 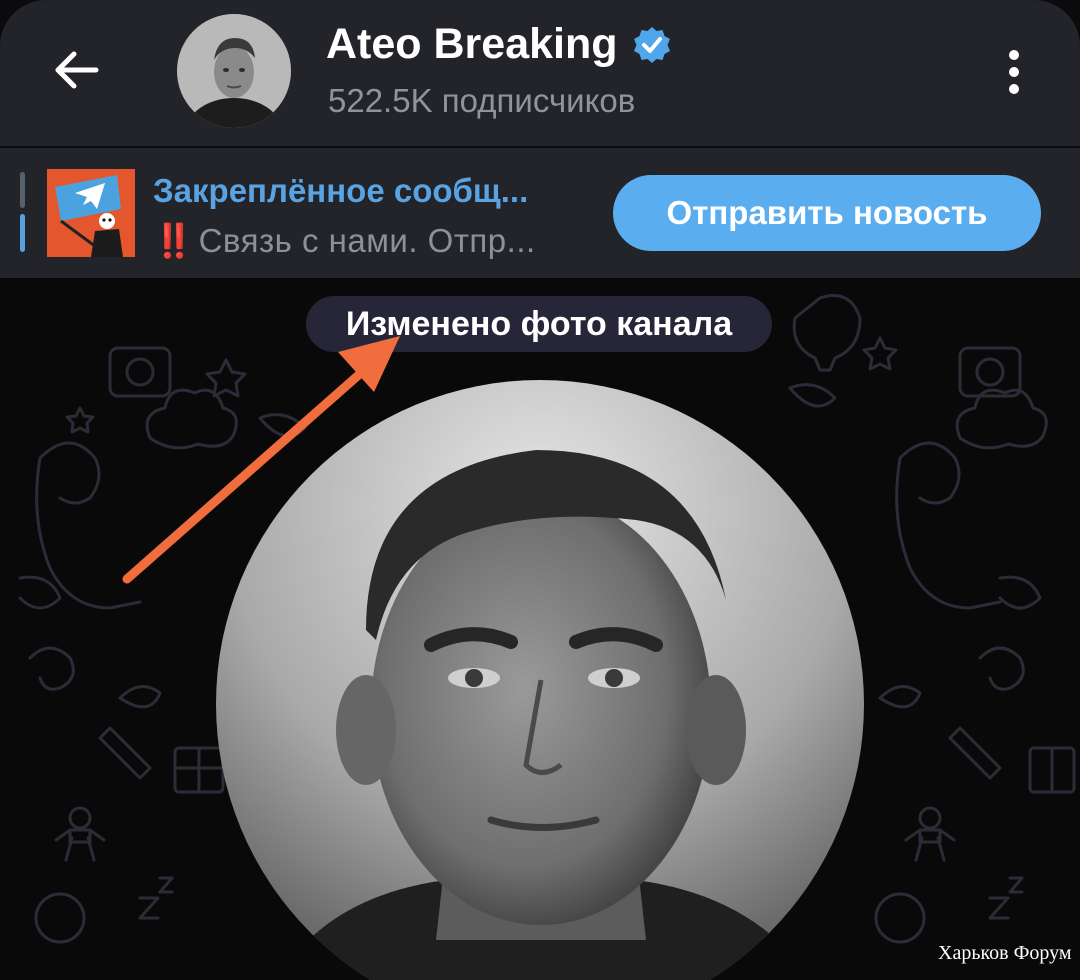 I want to click on channel-header: Ateo Breaking 522.5K подписчиков, so click(x=540, y=73).